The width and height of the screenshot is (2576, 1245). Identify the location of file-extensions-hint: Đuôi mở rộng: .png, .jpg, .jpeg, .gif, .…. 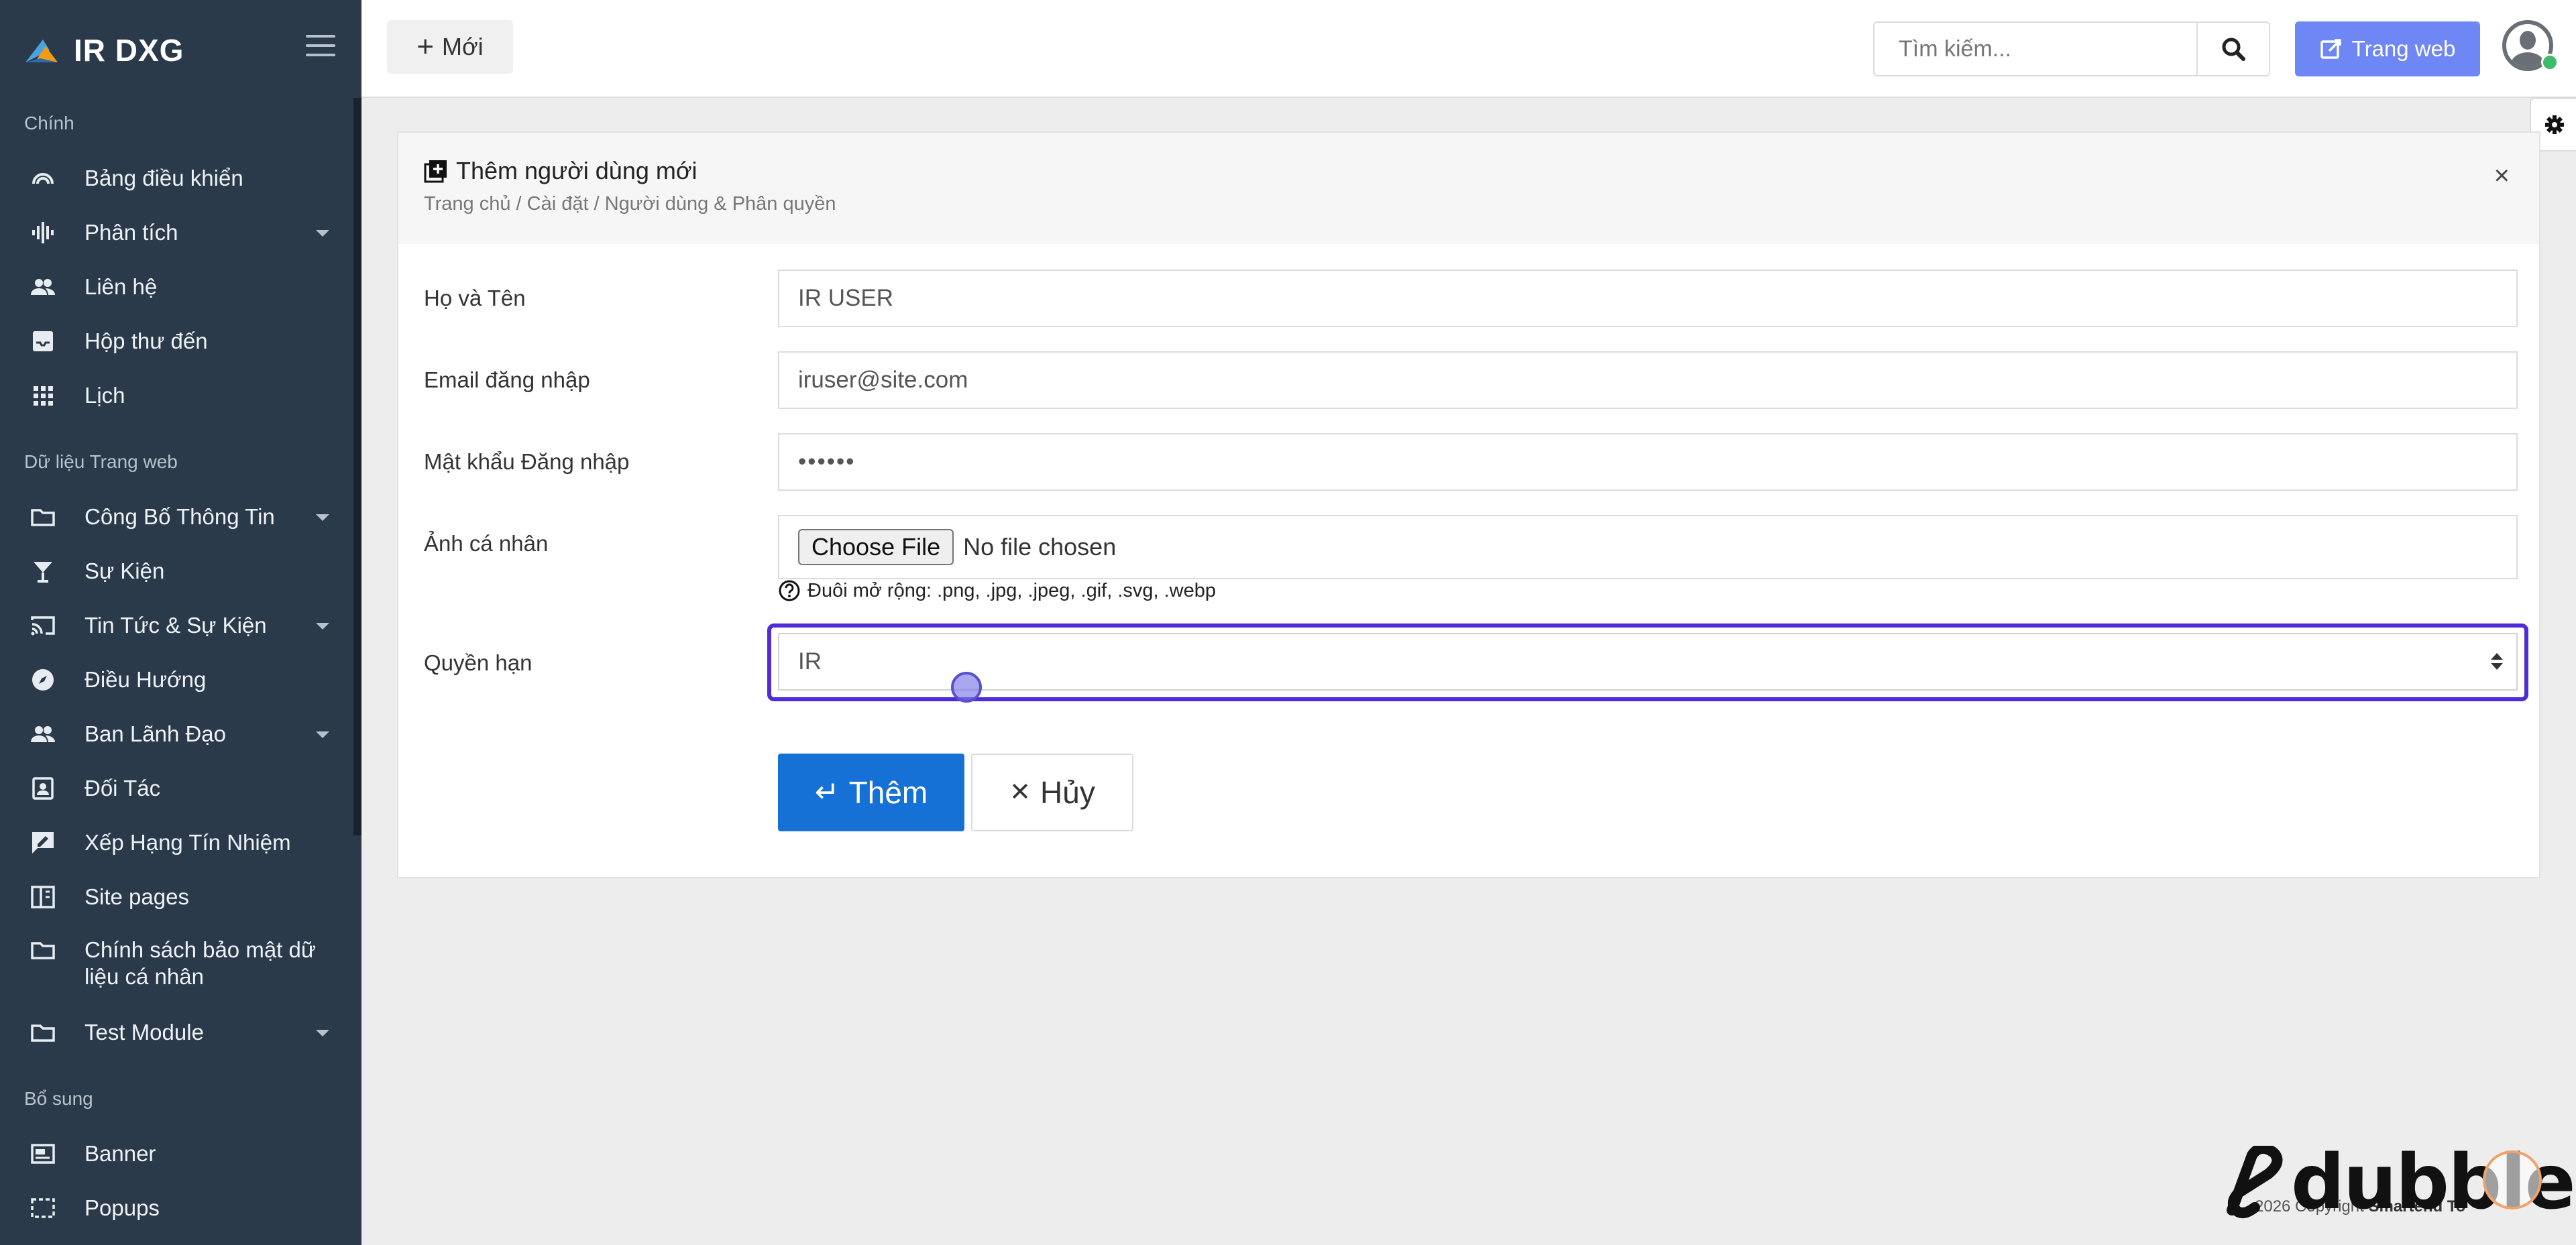
(997, 590).